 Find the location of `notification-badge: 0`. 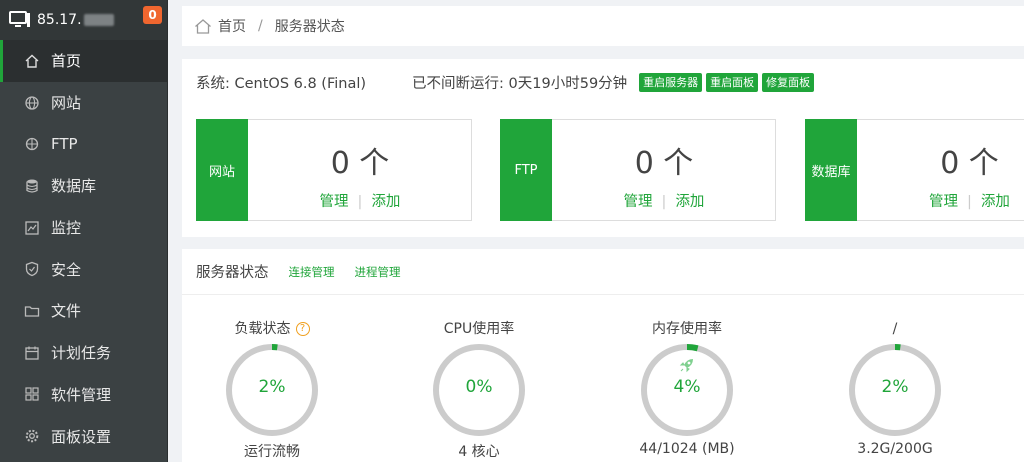

notification-badge: 0 is located at coordinates (152, 15).